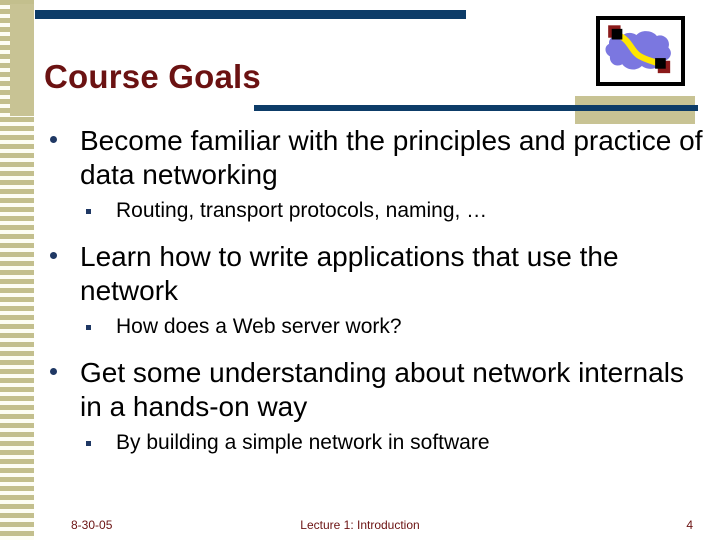  What do you see at coordinates (303, 442) in the screenshot?
I see `bullet-level2-text: By building a simple network in software` at bounding box center [303, 442].